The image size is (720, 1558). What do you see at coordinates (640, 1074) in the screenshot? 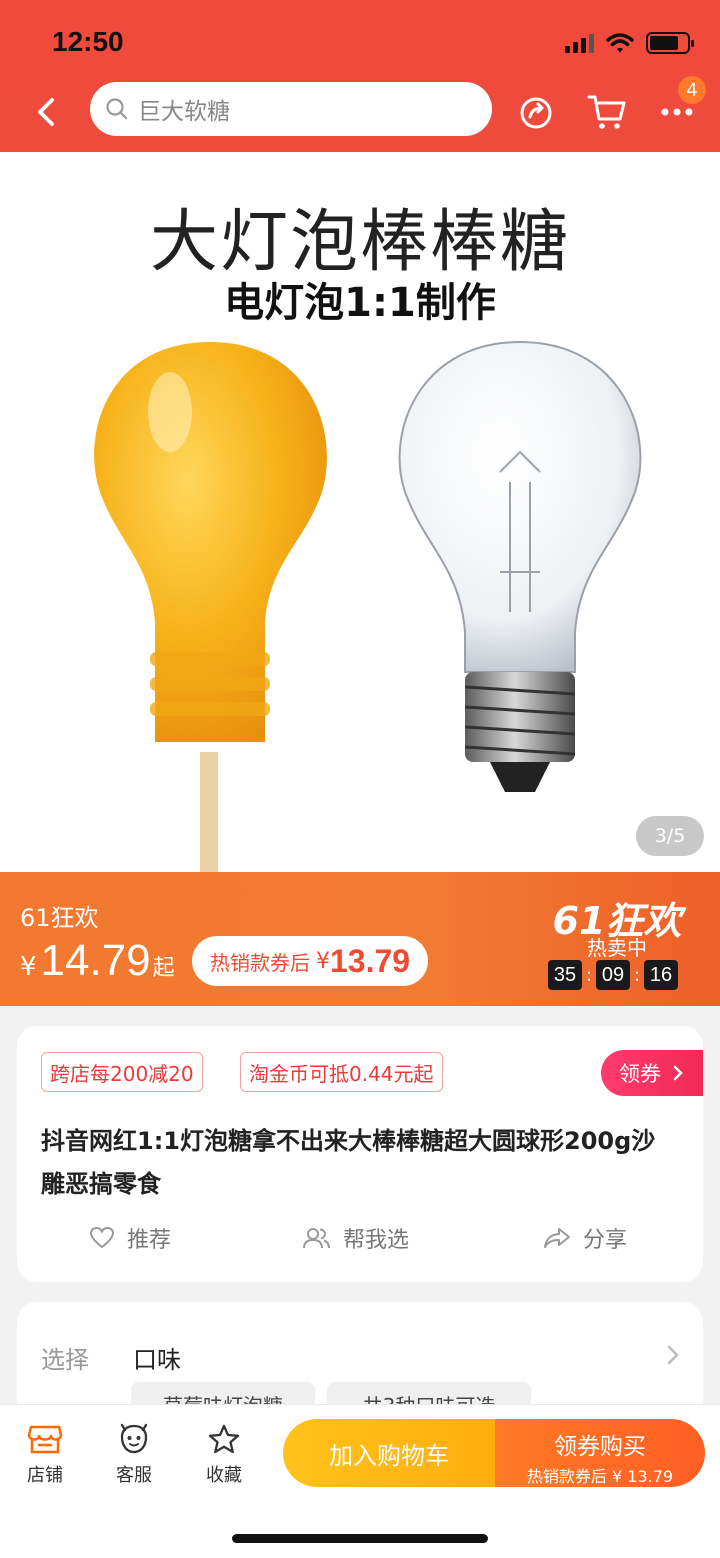
I see `get-coupon-label: 领券` at bounding box center [640, 1074].